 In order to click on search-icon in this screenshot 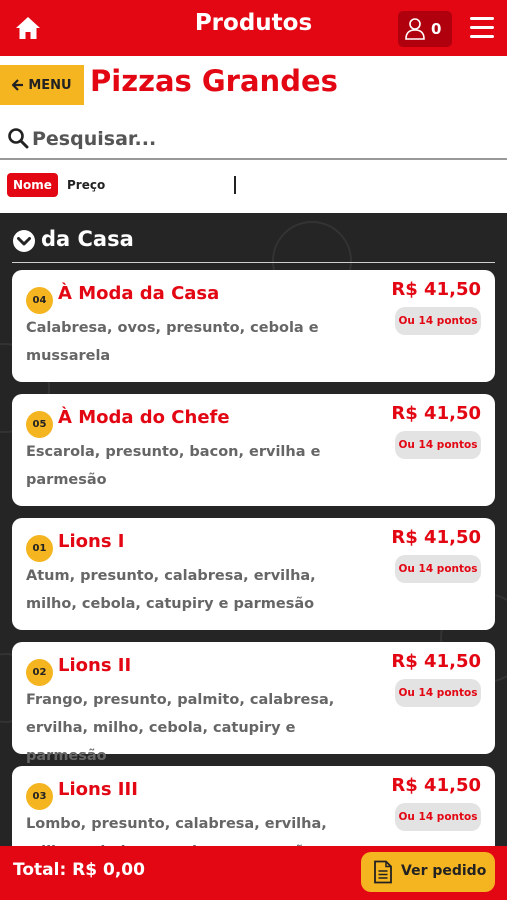, I will do `click(18, 138)`.